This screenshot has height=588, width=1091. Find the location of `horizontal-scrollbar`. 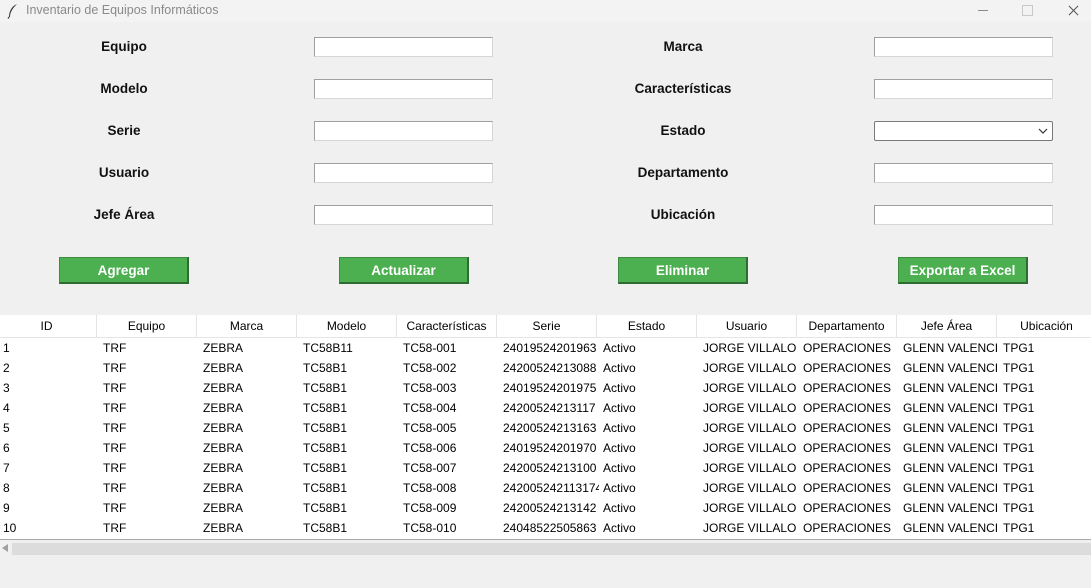

horizontal-scrollbar is located at coordinates (545, 548).